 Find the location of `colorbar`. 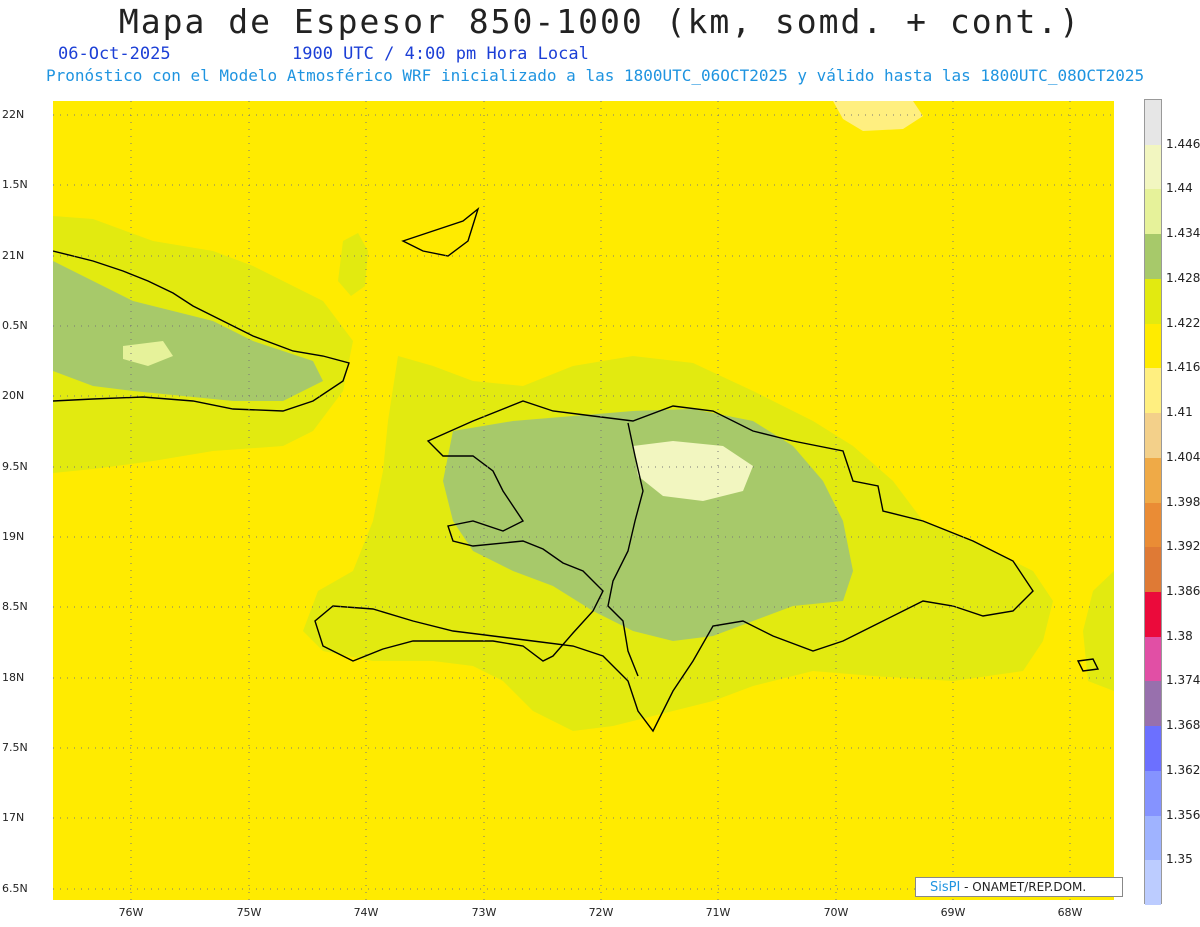

colorbar is located at coordinates (1153, 502).